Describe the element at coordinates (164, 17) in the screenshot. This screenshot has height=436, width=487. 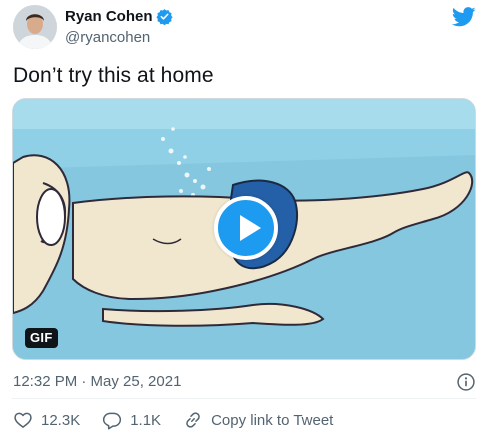
I see `verified-badge-icon` at that location.